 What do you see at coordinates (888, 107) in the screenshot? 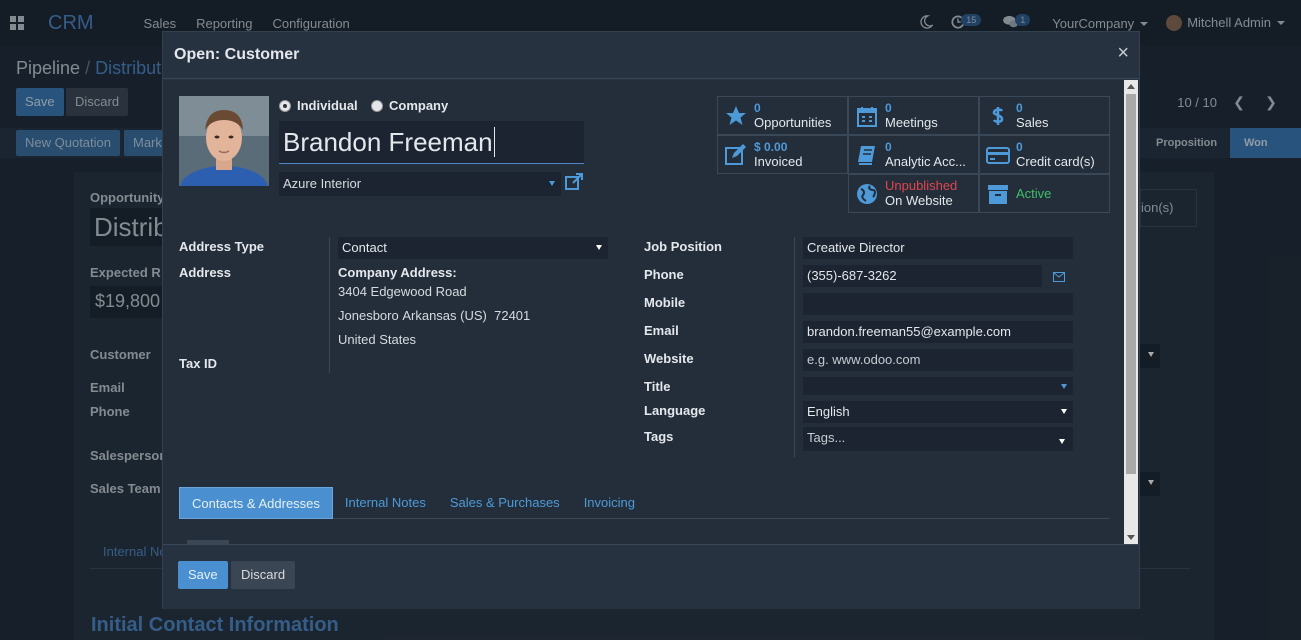
I see `meetings-count: 0` at bounding box center [888, 107].